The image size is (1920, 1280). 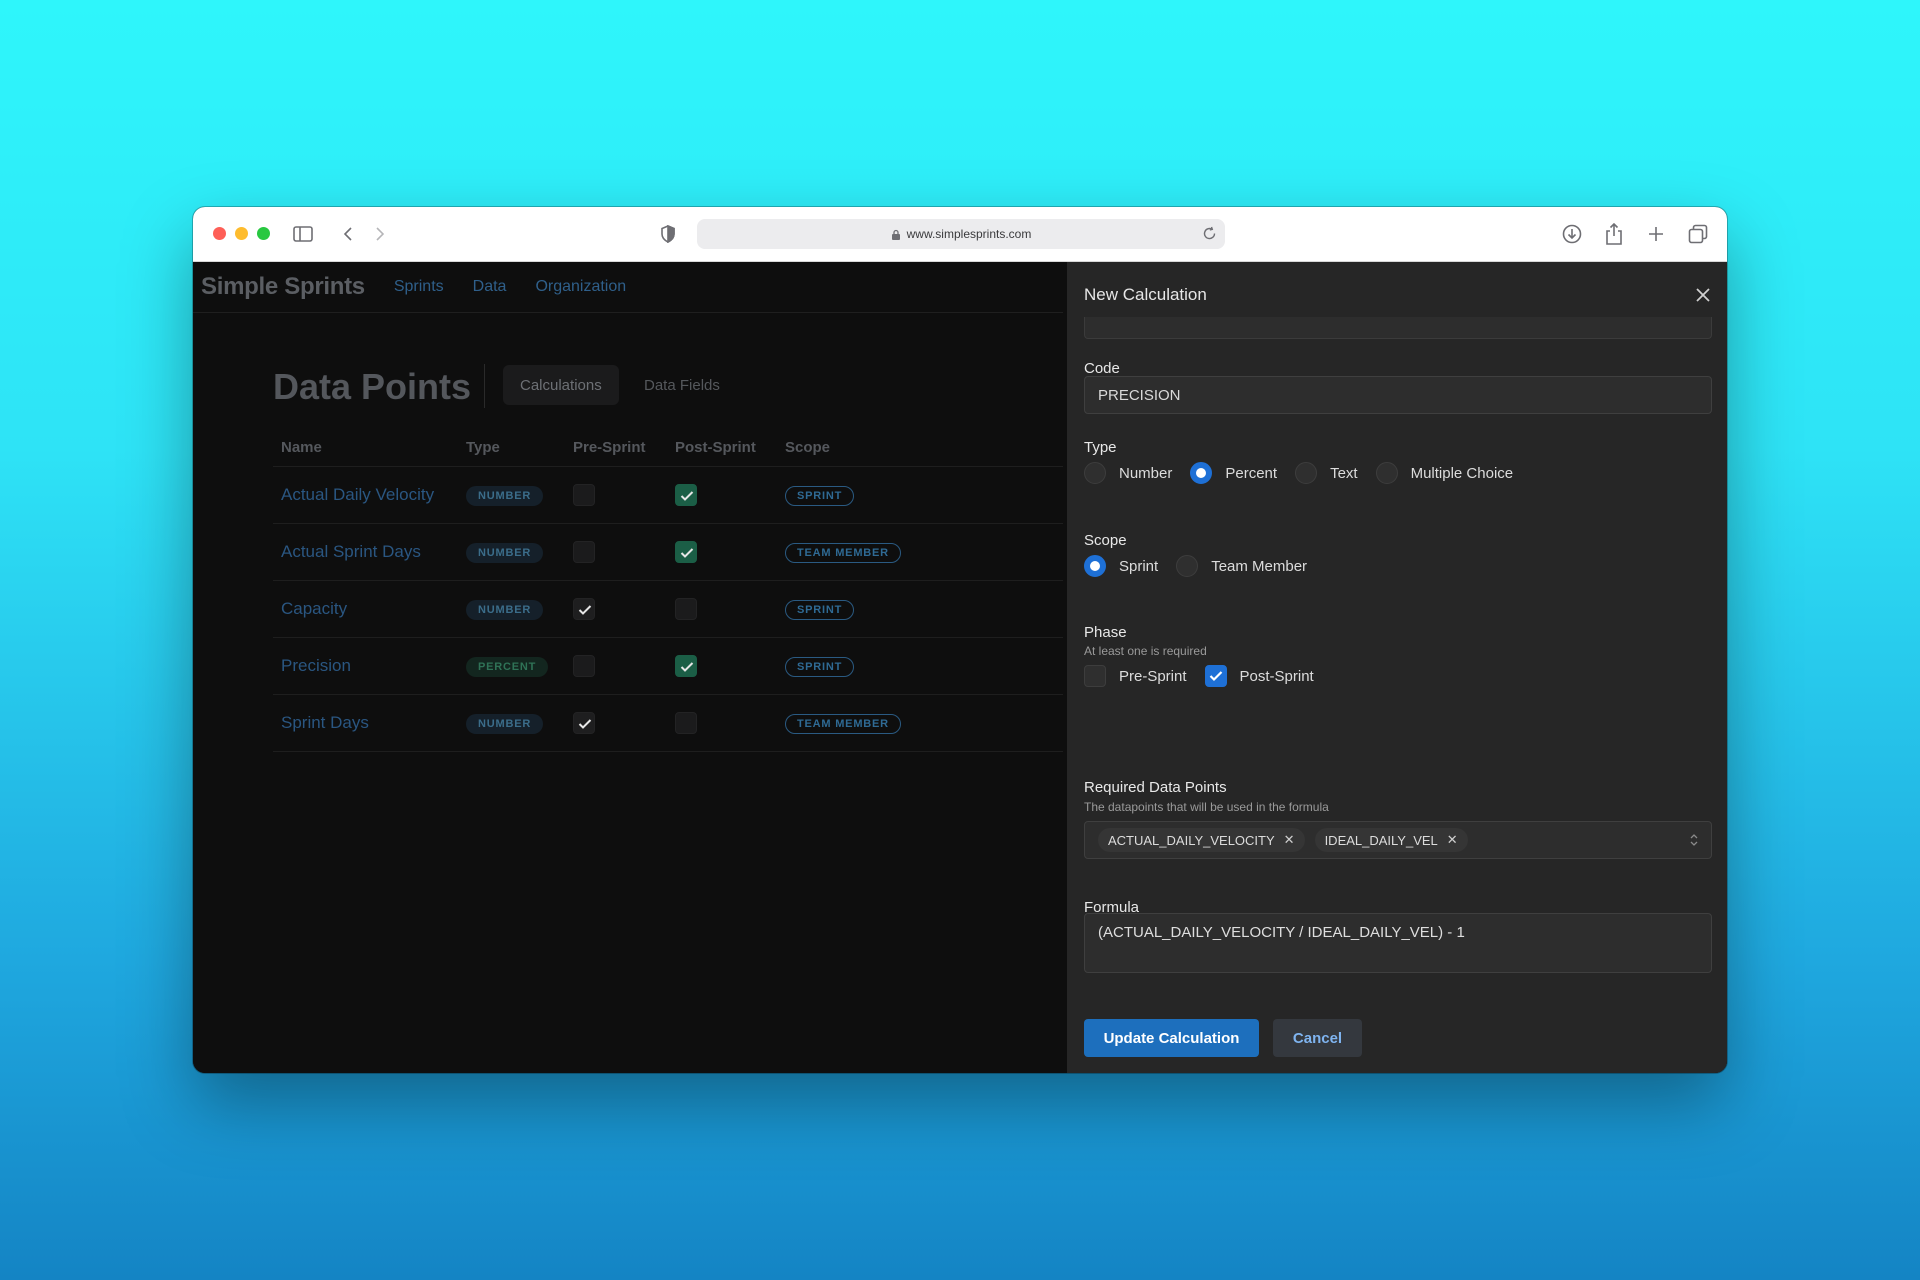 What do you see at coordinates (365, 666) in the screenshot?
I see `cell-name: Precision` at bounding box center [365, 666].